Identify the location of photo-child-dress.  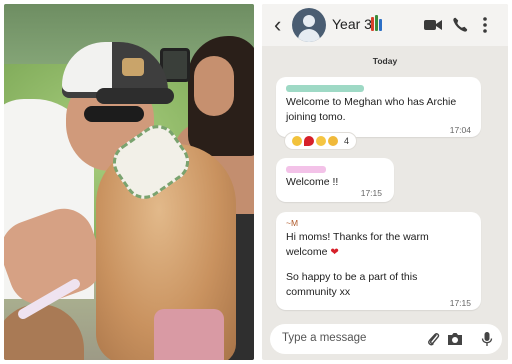
(189, 334).